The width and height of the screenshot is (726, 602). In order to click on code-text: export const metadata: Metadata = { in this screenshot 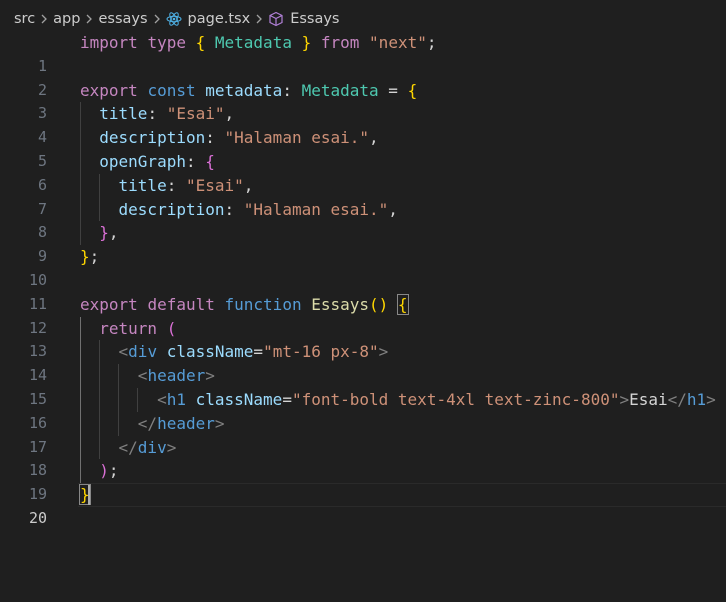, I will do `click(248, 91)`.